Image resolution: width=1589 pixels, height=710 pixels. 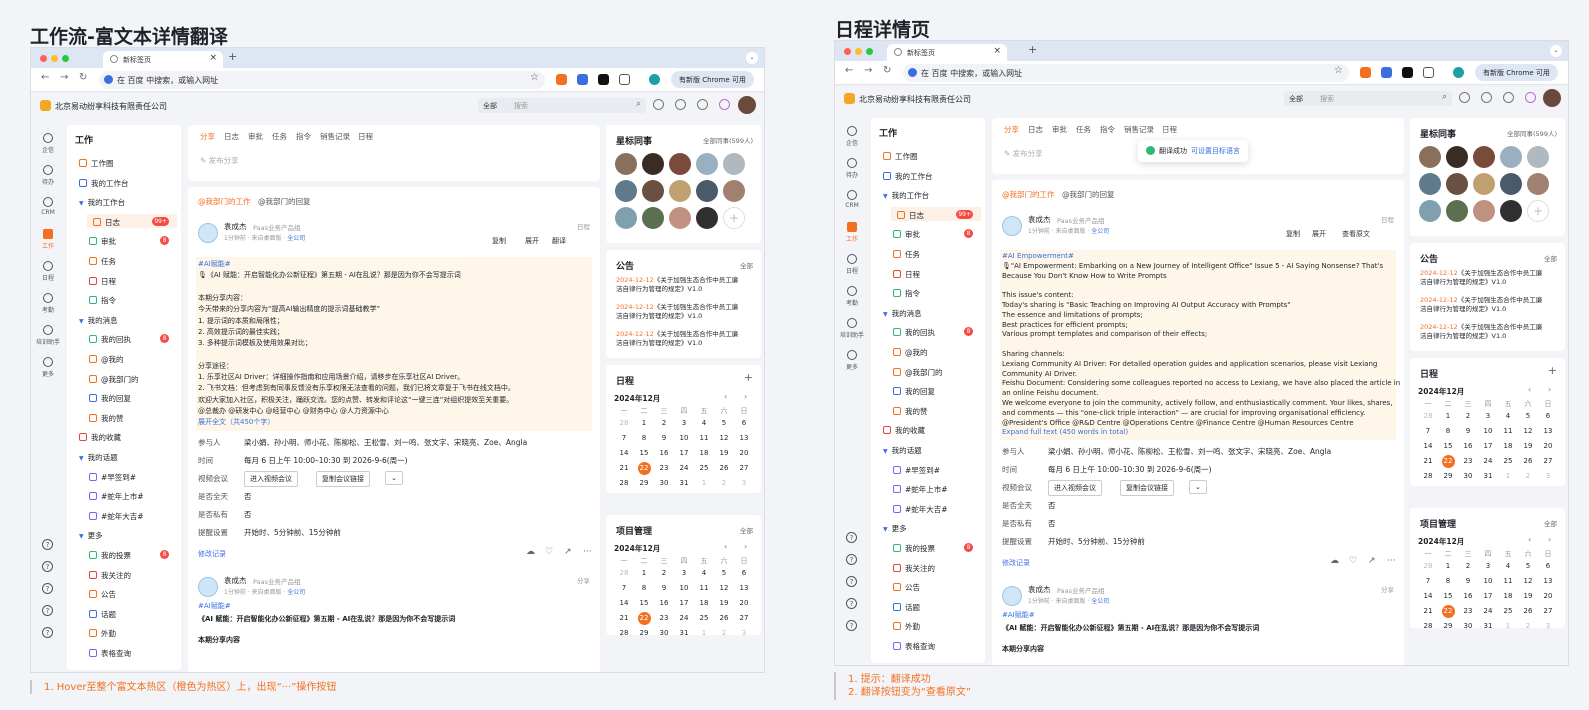 I want to click on edit-record-link: 修改记录, so click(x=1016, y=563).